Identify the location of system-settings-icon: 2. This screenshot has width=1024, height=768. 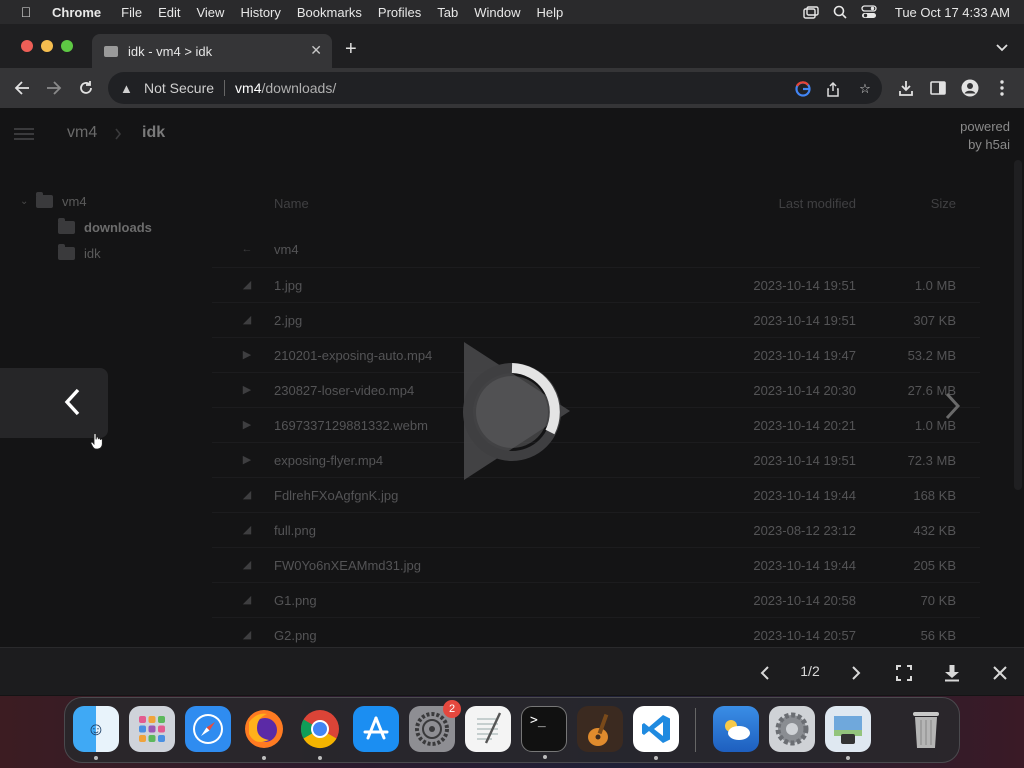
(435, 726).